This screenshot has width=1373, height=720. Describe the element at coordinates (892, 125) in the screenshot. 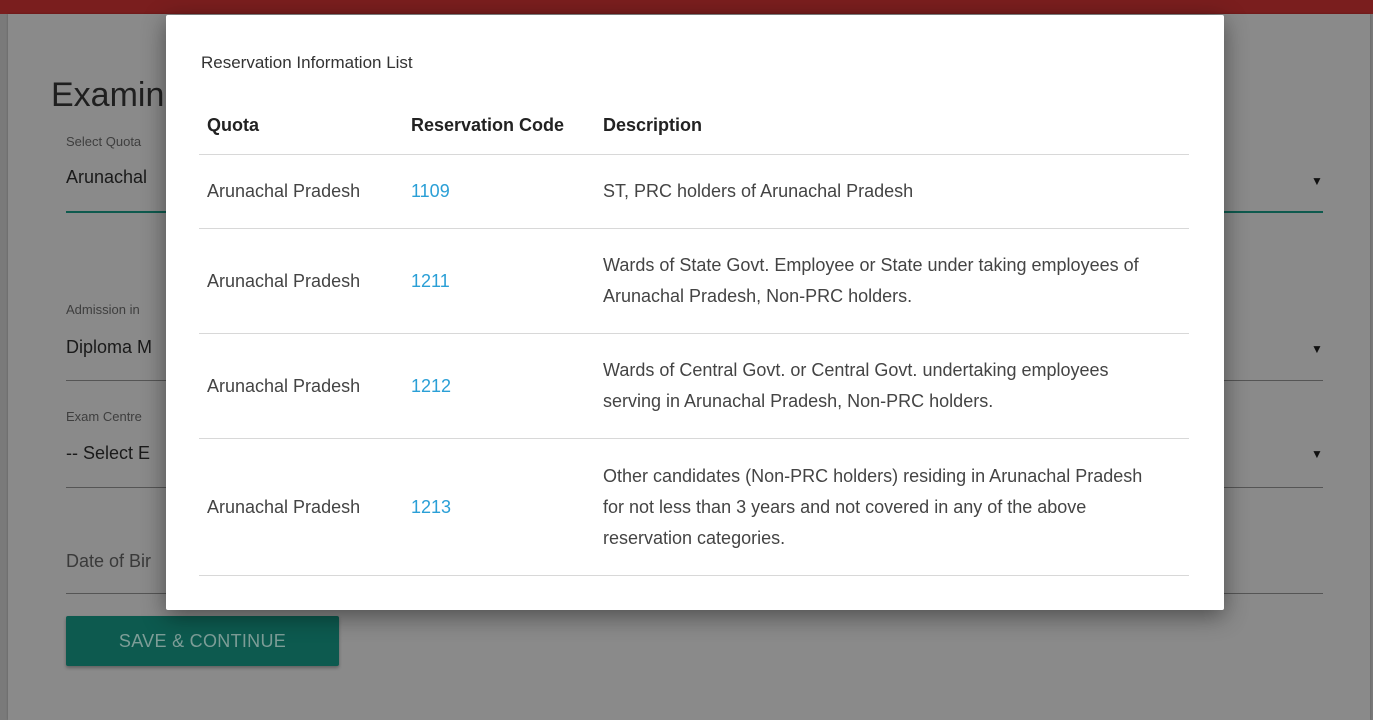

I see `column-header-description: Description` at that location.